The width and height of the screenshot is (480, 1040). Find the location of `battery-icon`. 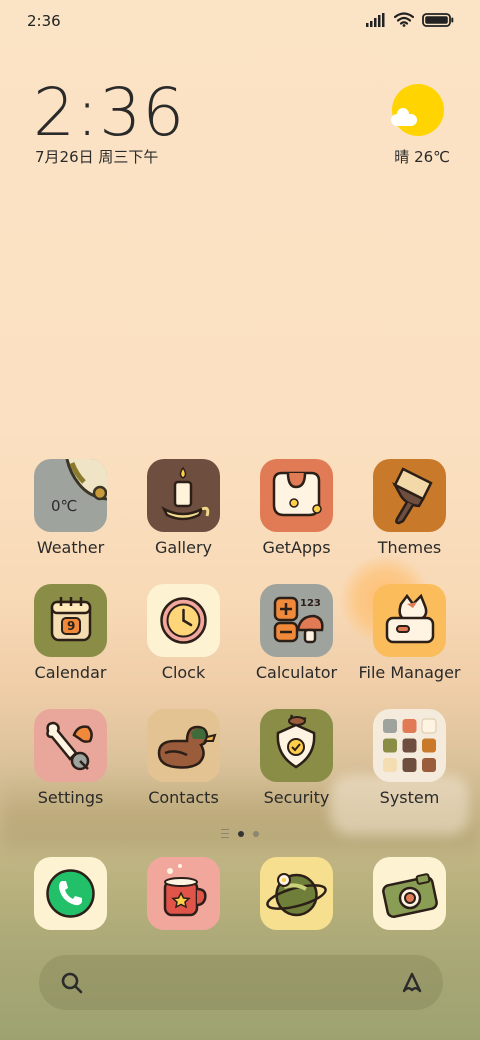

battery-icon is located at coordinates (438, 19).